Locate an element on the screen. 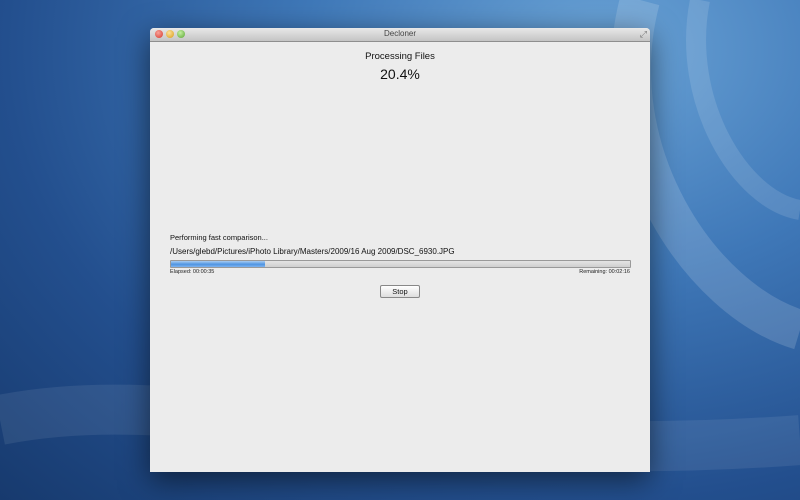  processing-heading: Processing Files is located at coordinates (400, 56).